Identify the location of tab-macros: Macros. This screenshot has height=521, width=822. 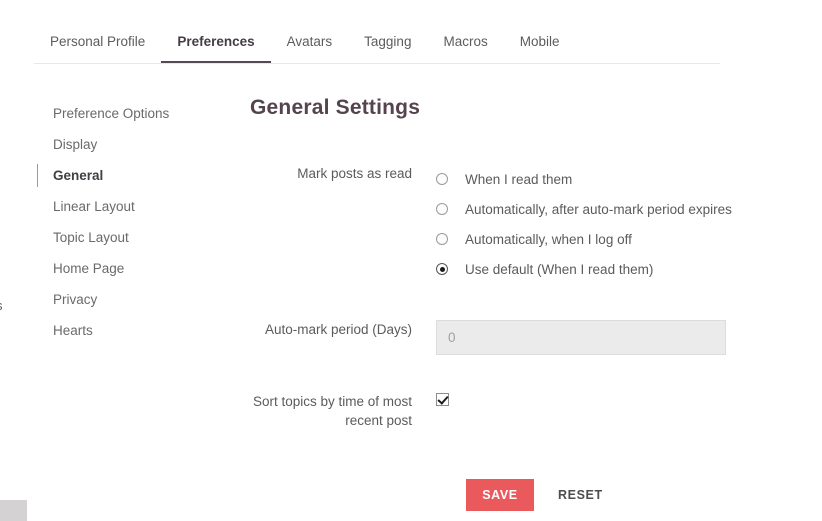
(465, 42).